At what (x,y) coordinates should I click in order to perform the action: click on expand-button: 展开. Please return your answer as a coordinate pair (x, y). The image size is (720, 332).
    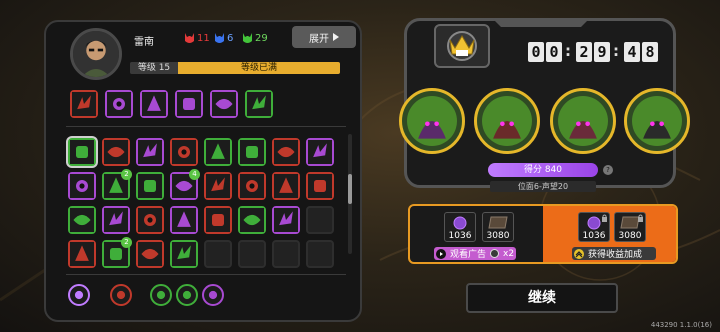
    Looking at the image, I should click on (324, 37).